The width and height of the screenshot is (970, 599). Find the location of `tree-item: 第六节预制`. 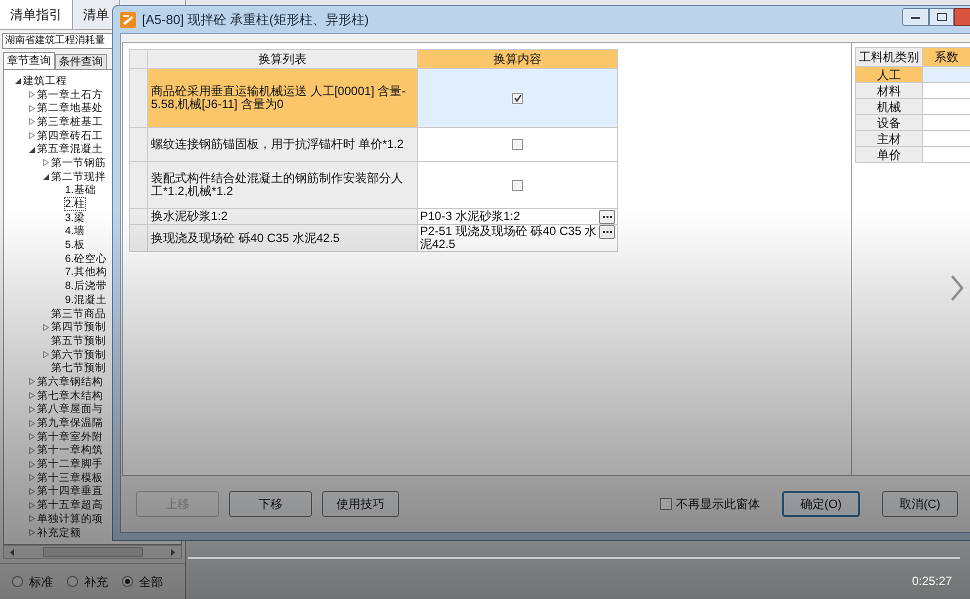

tree-item: 第六节预制 is located at coordinates (78, 354).